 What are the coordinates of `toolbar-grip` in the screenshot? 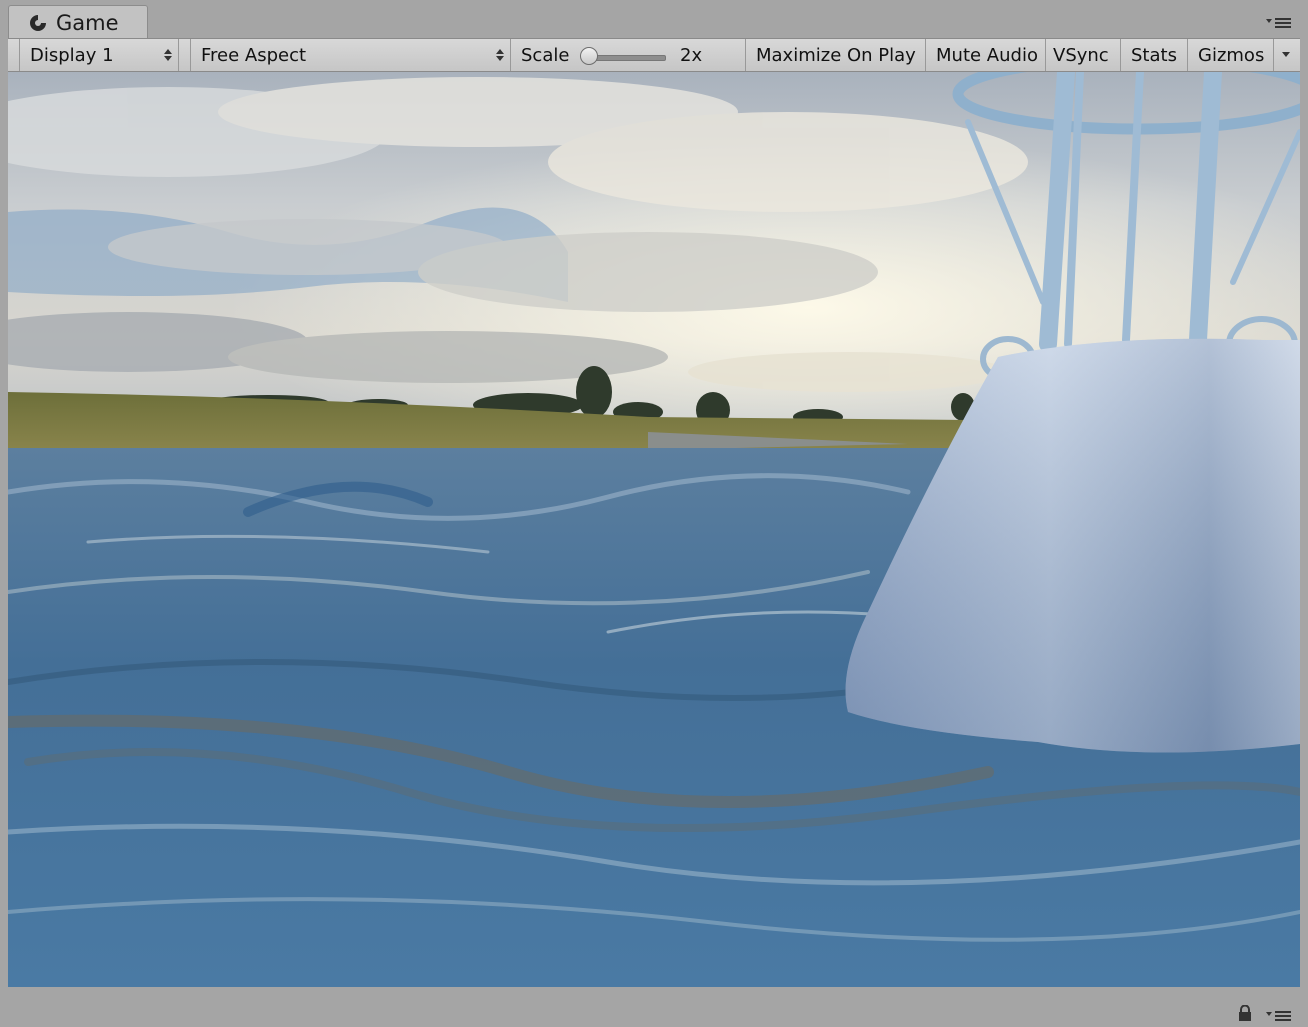 It's located at (14, 55).